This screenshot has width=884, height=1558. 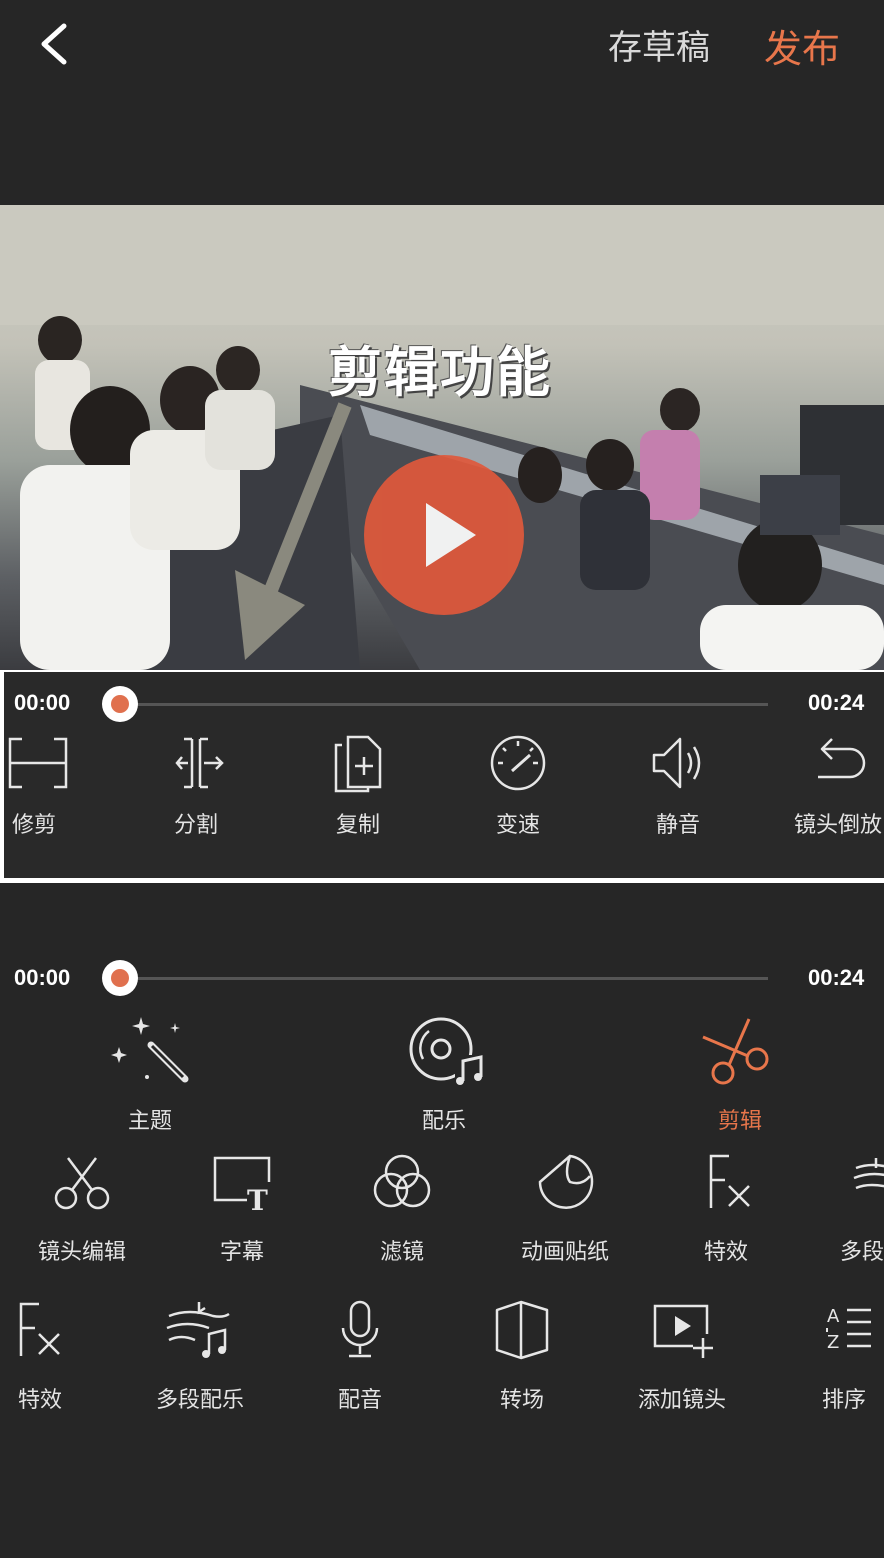 What do you see at coordinates (521, 1400) in the screenshot?
I see `transition-label: 转场` at bounding box center [521, 1400].